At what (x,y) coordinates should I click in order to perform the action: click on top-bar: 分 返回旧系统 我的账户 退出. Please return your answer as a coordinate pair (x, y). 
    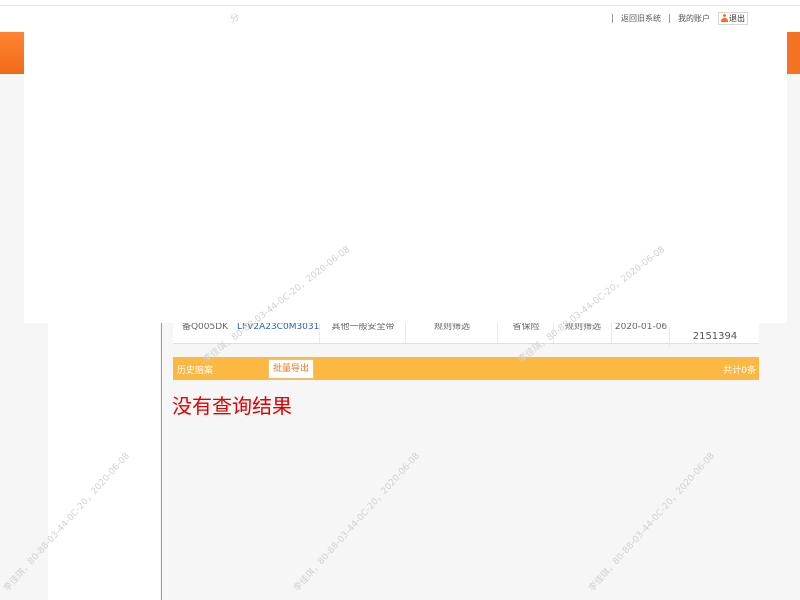
    Looking at the image, I should click on (400, 16).